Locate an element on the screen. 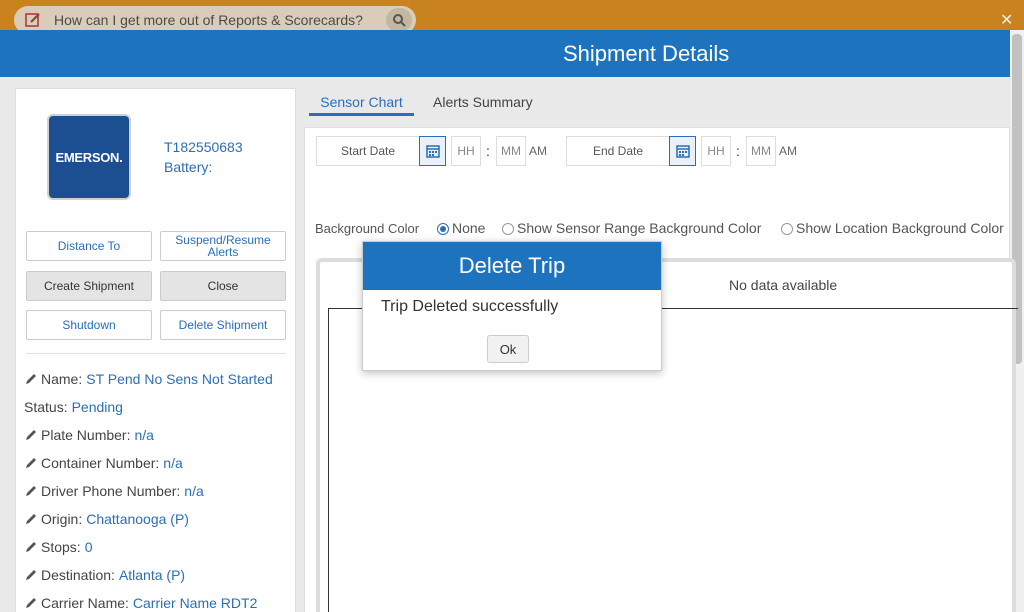  edit-icon is located at coordinates (33, 20).